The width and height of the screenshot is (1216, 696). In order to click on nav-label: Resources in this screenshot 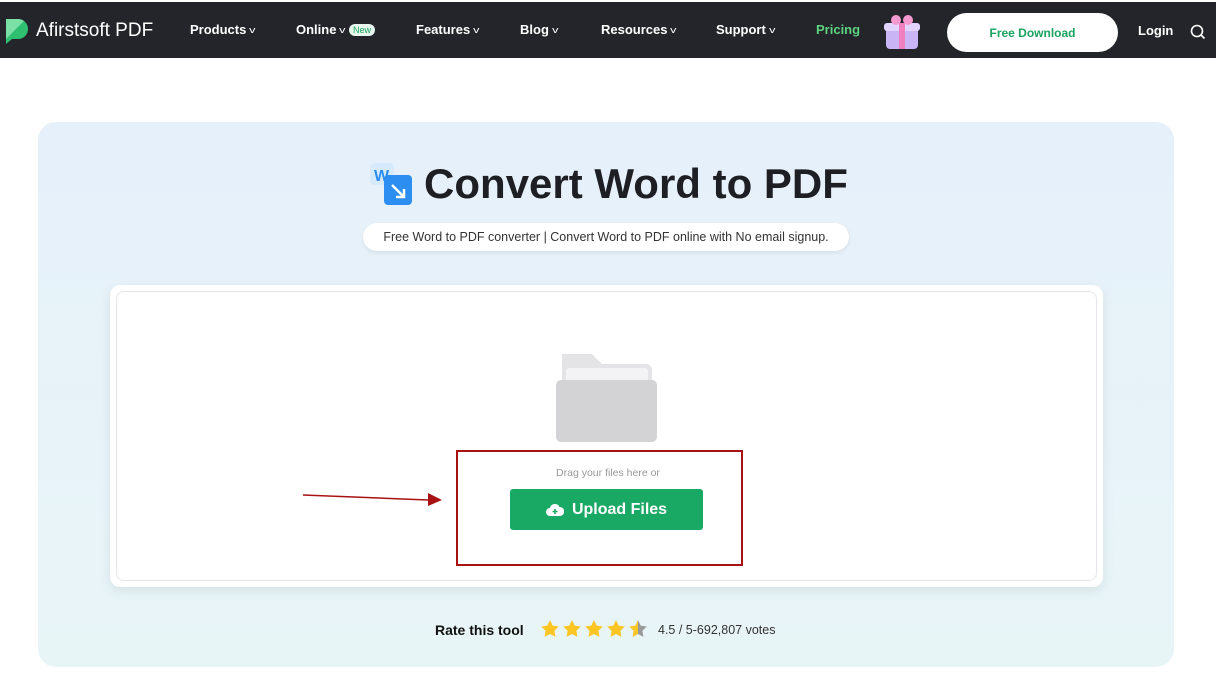, I will do `click(634, 29)`.